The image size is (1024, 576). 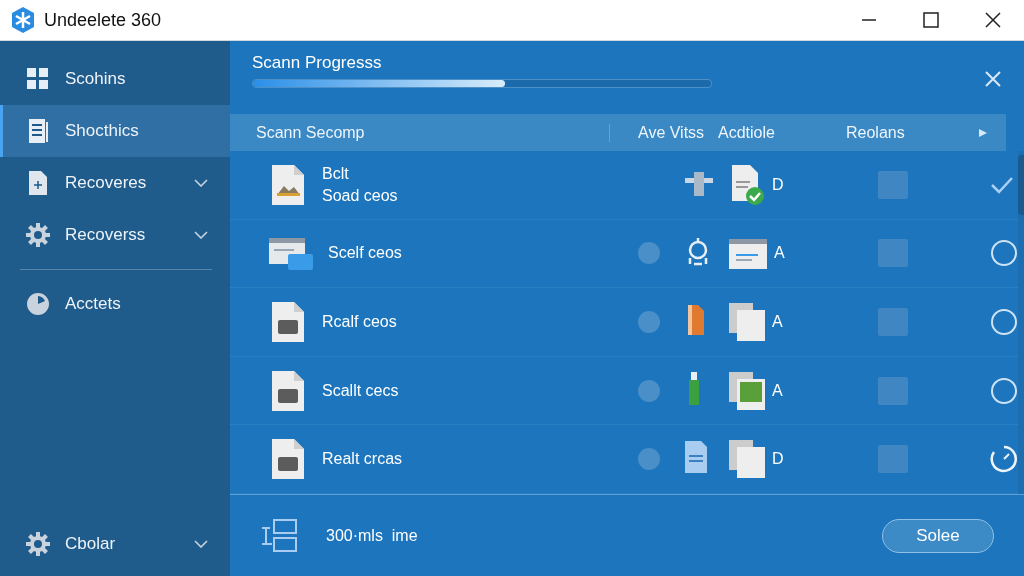 What do you see at coordinates (365, 253) in the screenshot?
I see `file-name: Scelf ceos` at bounding box center [365, 253].